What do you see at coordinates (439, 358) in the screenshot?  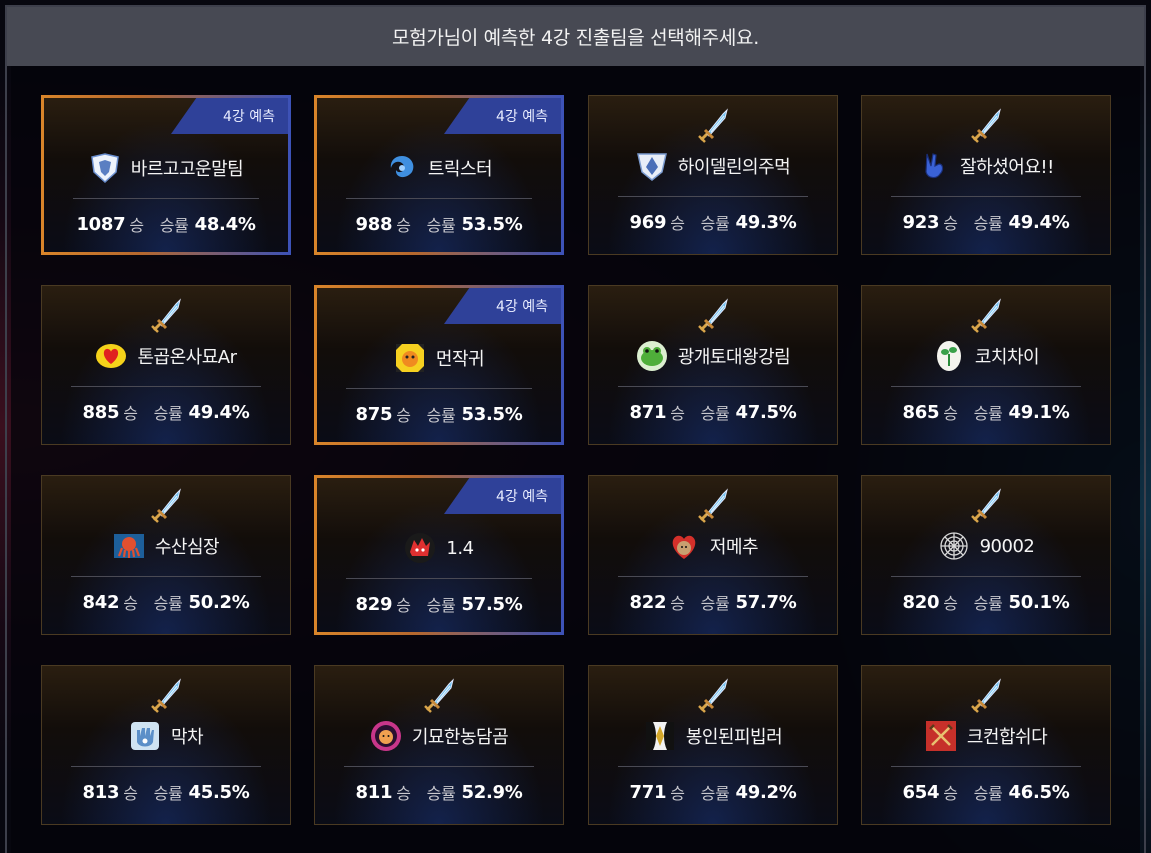 I see `team-identity: 먼작귀` at bounding box center [439, 358].